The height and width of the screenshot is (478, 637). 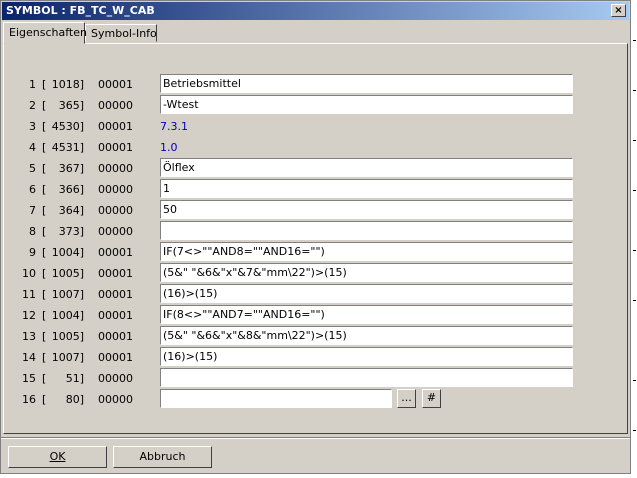 What do you see at coordinates (634, 239) in the screenshot?
I see `background-edge` at bounding box center [634, 239].